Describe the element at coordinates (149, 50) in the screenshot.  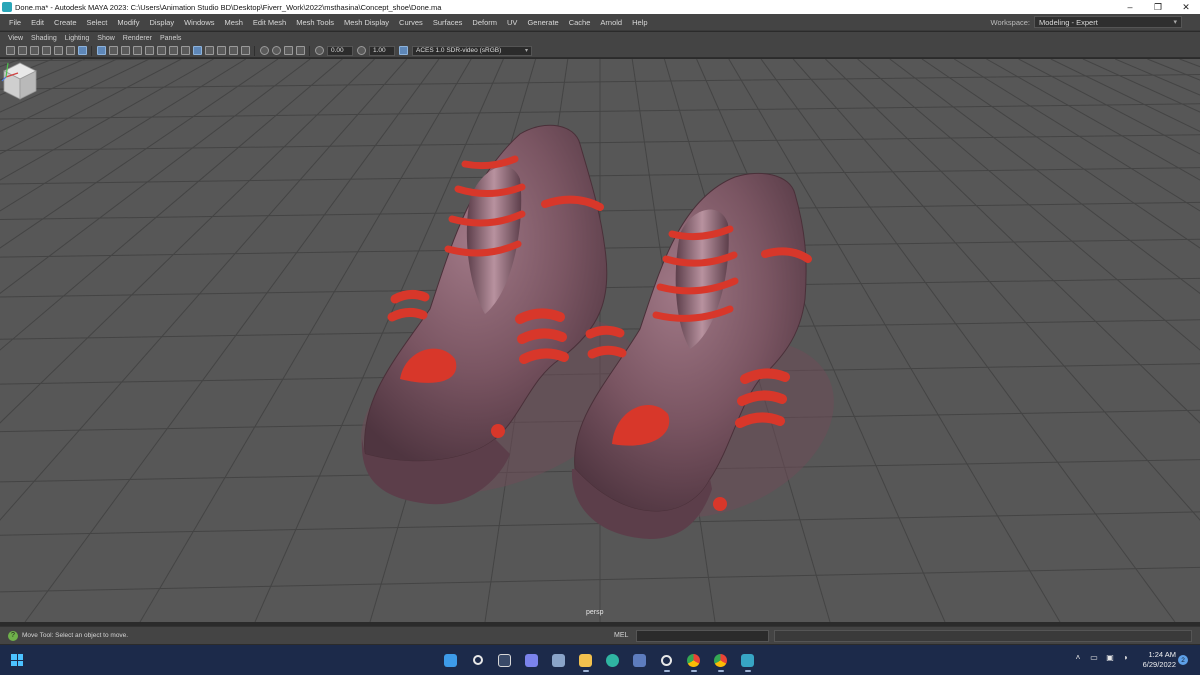
I see `lights-icon` at that location.